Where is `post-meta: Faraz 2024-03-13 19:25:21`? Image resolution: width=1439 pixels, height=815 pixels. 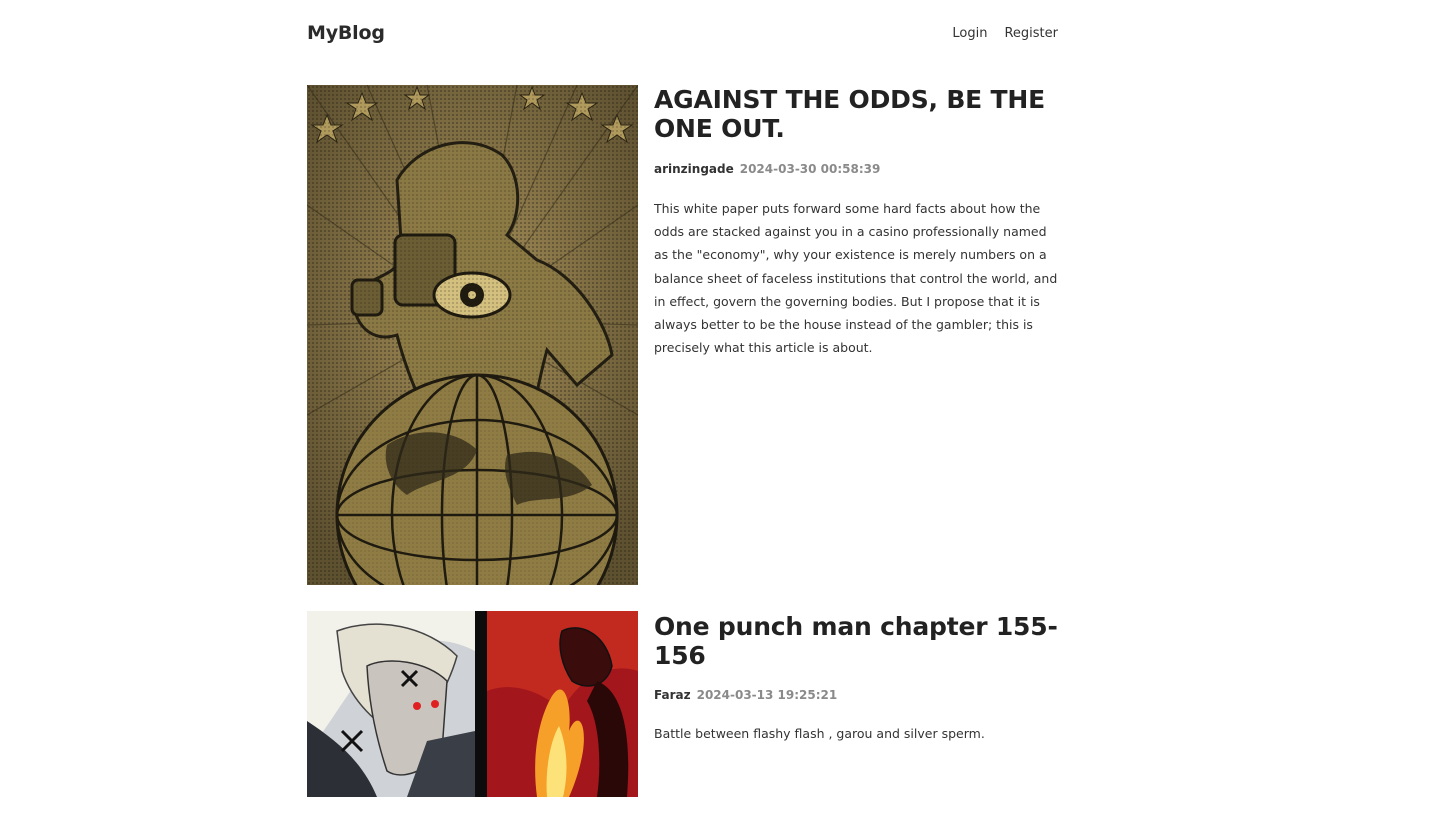
post-meta: Faraz 2024-03-13 19:25:21 is located at coordinates (856, 695).